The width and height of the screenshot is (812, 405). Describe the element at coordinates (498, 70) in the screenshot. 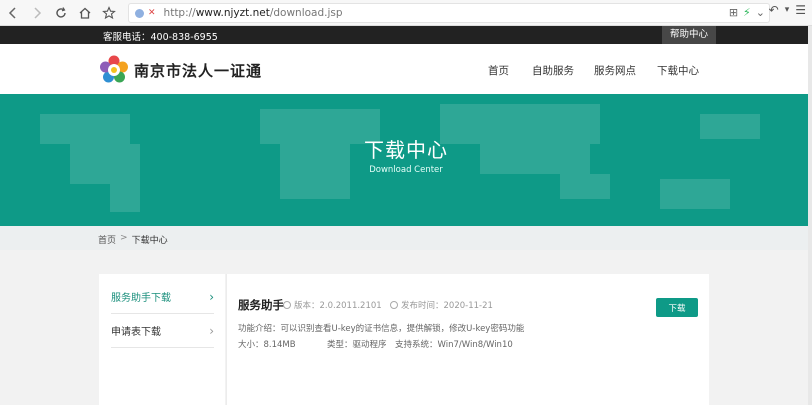

I see `nav-home: 首页` at that location.